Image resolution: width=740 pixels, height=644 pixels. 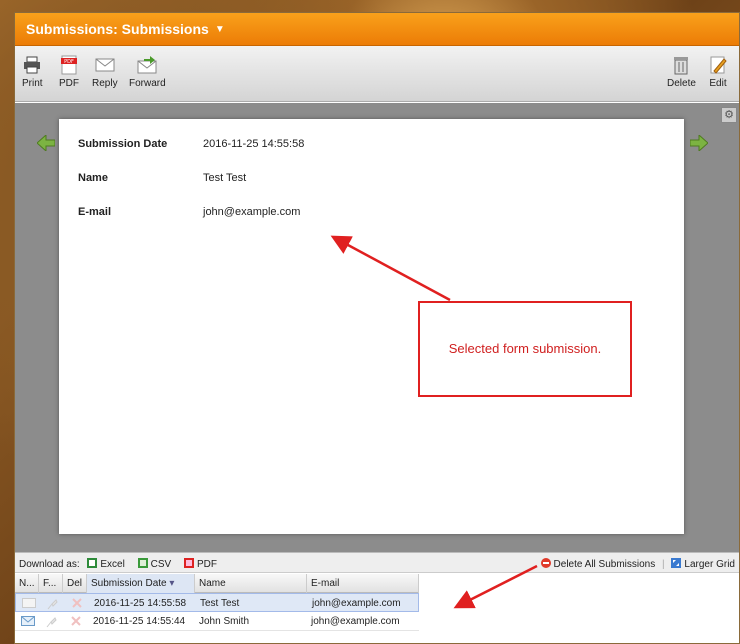 I want to click on read-envelope-icon, so click(x=27, y=603).